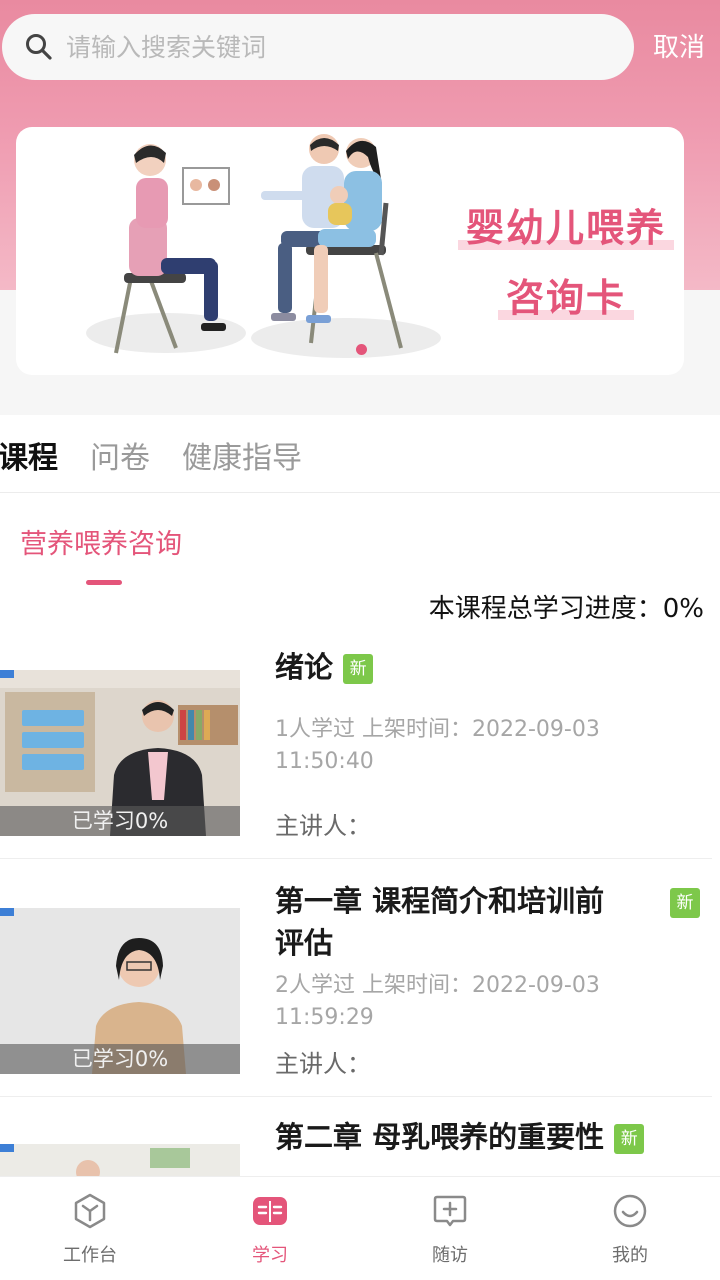 The height and width of the screenshot is (1280, 720). I want to click on banner-title-line1: 婴幼儿喂养, so click(565, 228).